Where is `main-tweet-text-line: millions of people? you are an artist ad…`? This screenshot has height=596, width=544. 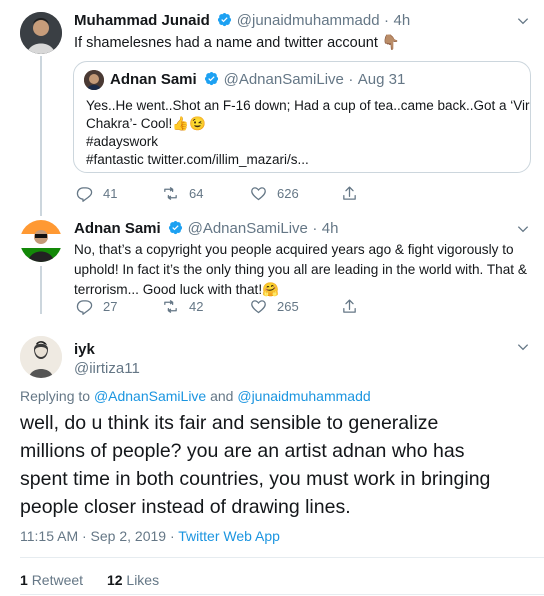
main-tweet-text-line: millions of people? you are an artist ad… is located at coordinates (242, 451).